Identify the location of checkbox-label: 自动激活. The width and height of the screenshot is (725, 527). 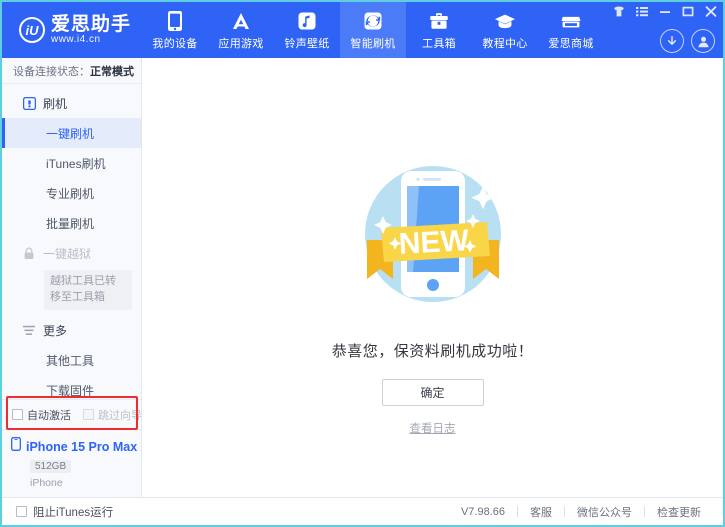
(49, 415).